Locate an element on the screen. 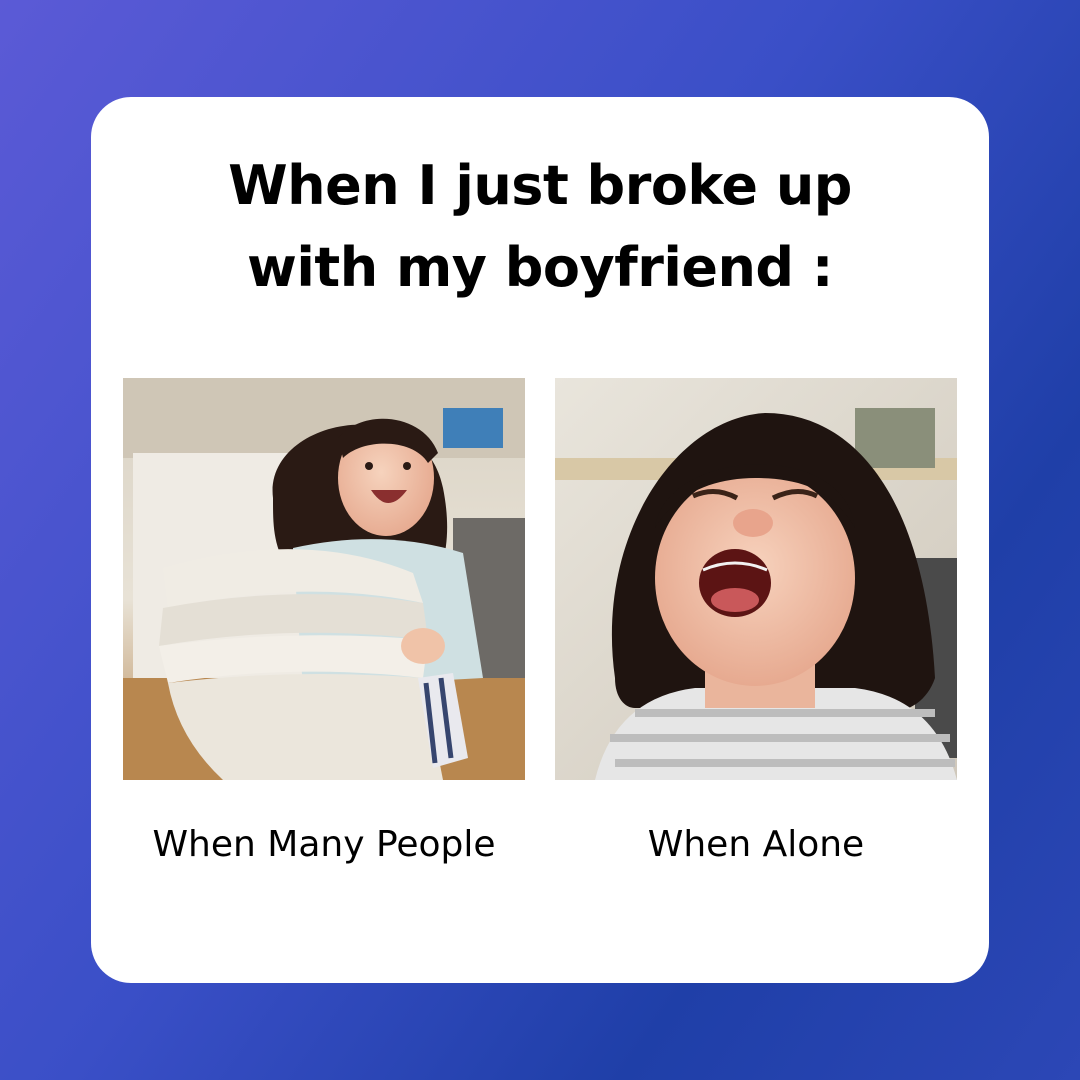  title-line-2: with my boyfriend : is located at coordinates (540, 267).